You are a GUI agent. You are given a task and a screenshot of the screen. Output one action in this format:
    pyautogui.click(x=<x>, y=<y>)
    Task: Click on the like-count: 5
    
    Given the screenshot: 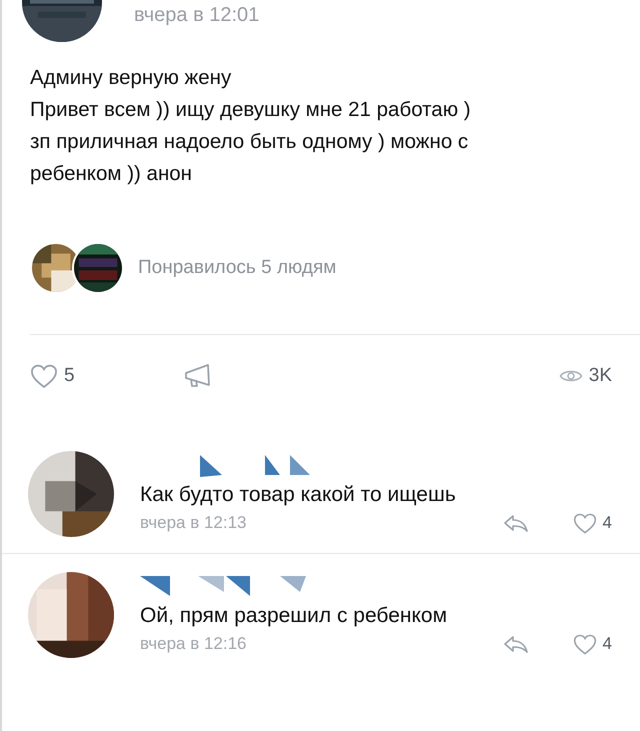 What is the action you would take?
    pyautogui.click(x=69, y=376)
    